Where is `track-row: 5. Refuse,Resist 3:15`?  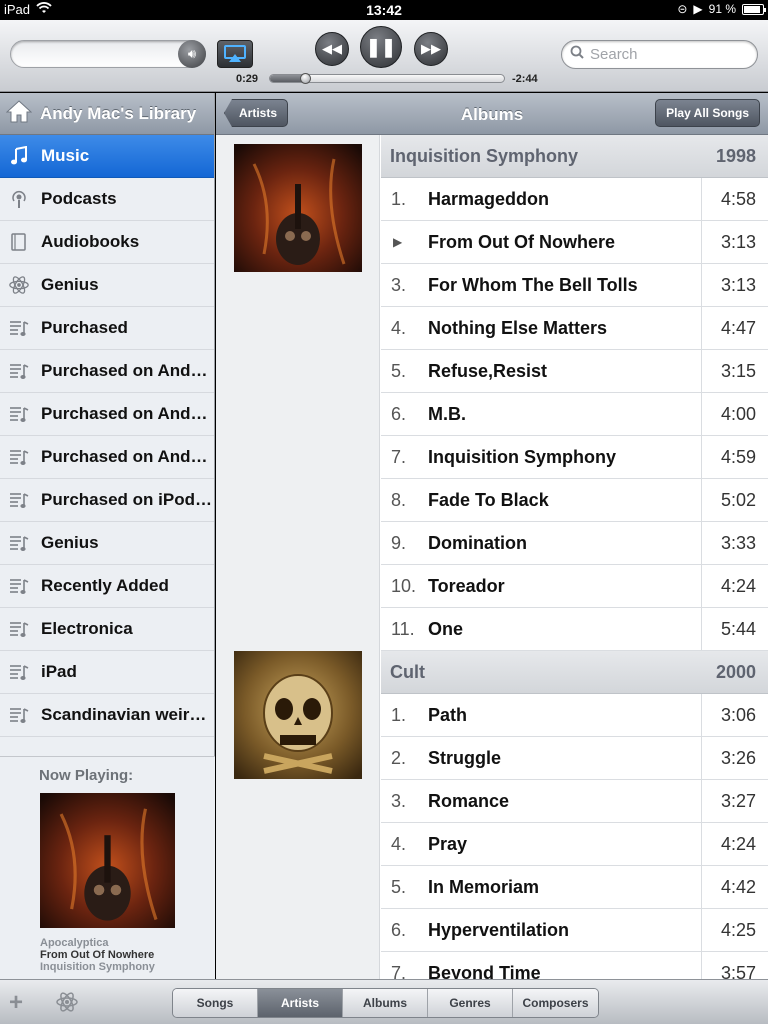
track-row: 5. Refuse,Resist 3:15 is located at coordinates (574, 371).